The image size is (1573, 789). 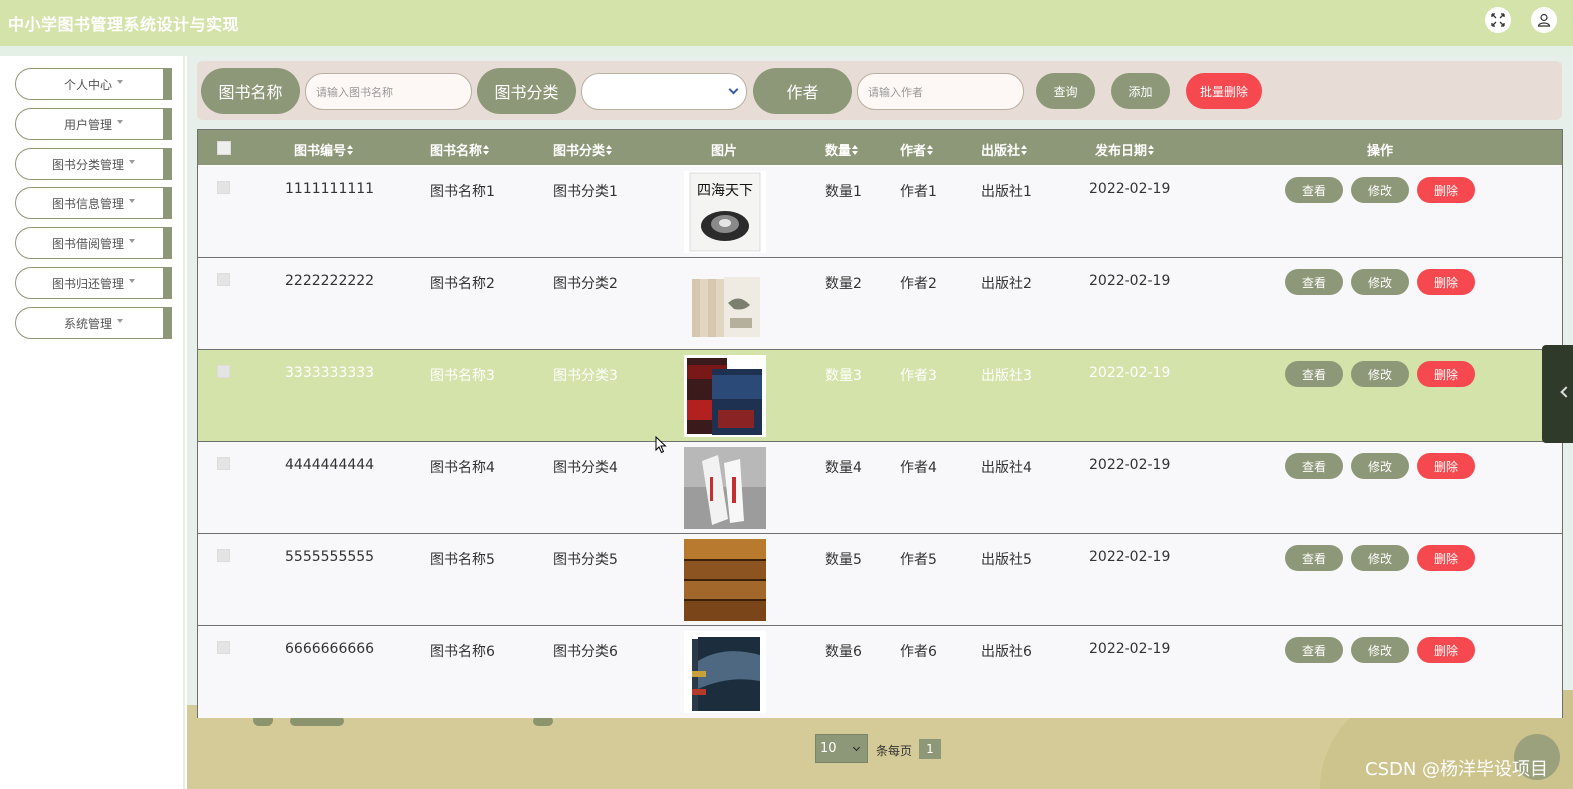 I want to click on cell-author: 作者2, so click(x=918, y=284).